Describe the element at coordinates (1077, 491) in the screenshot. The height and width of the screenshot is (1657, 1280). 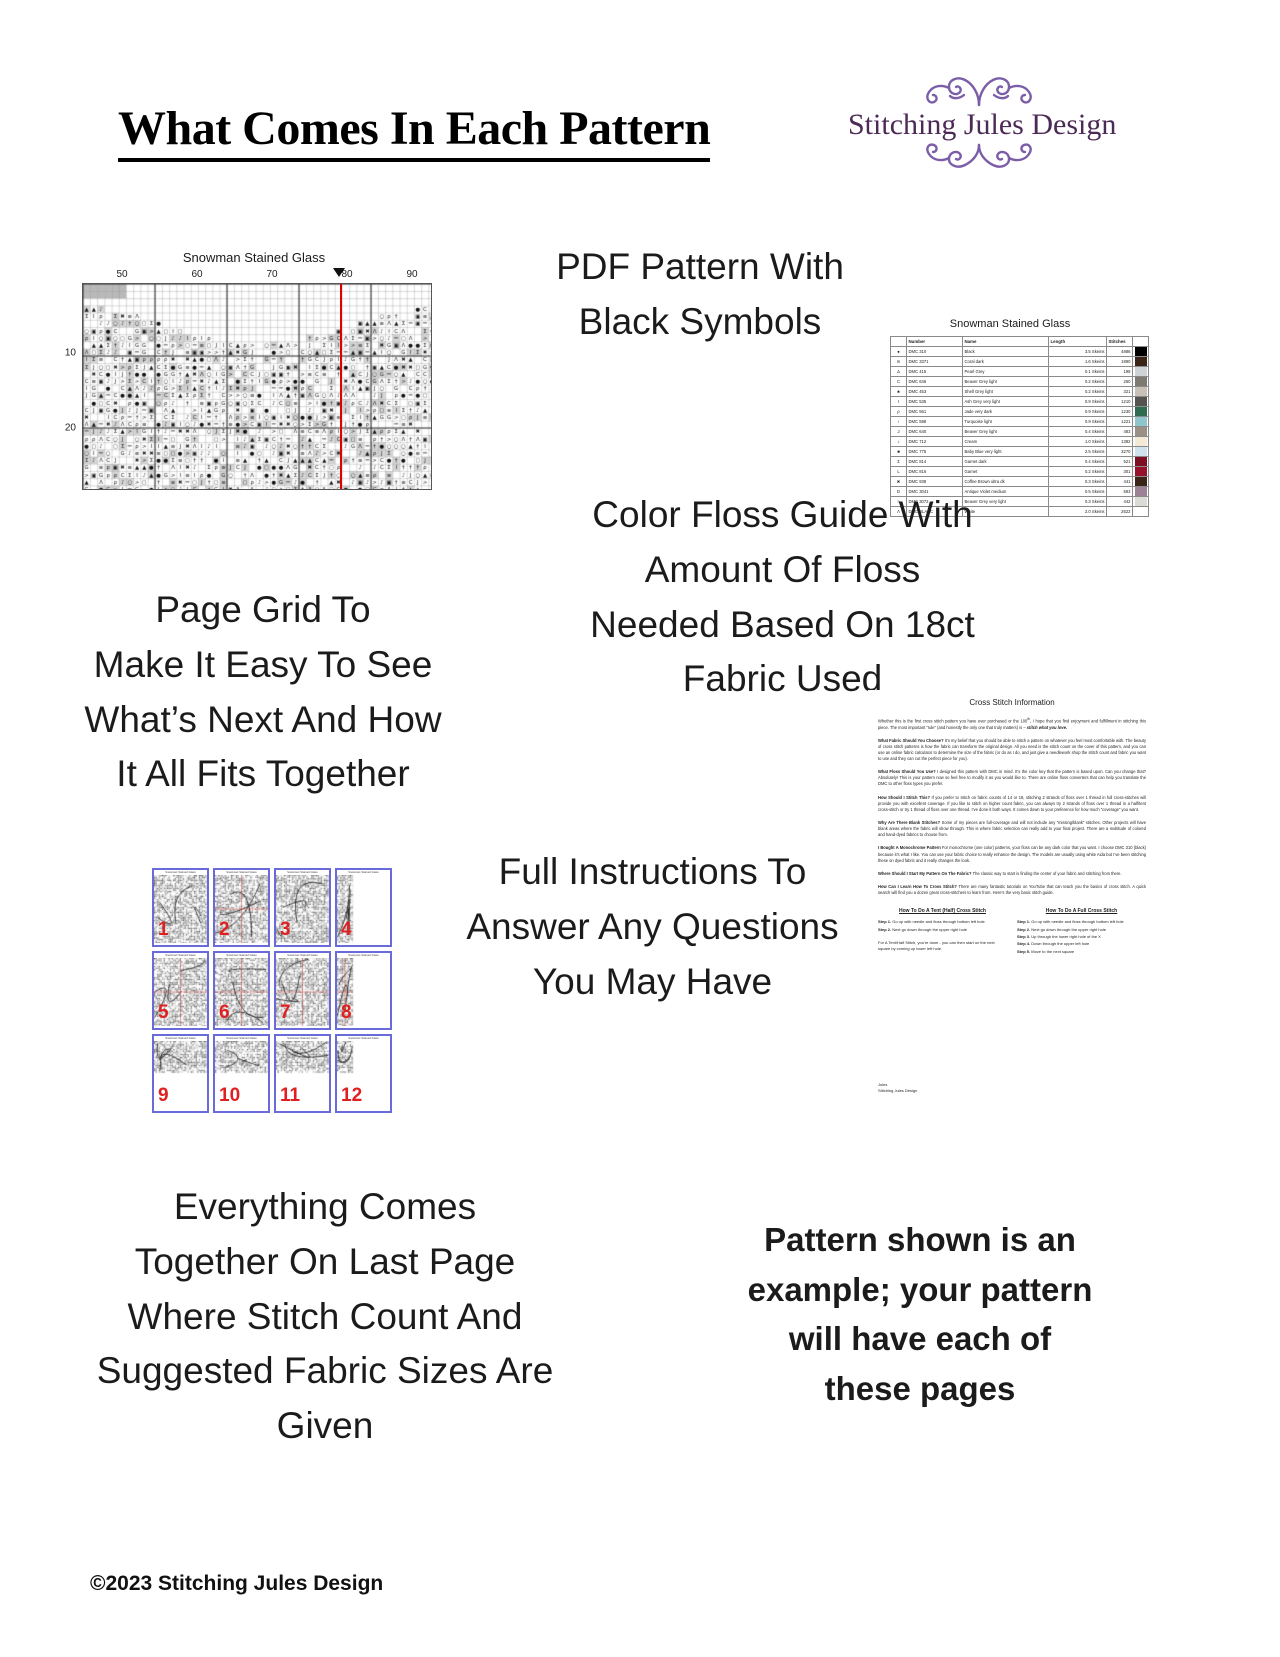
I see `floss-length: 0.5 Skeins` at that location.